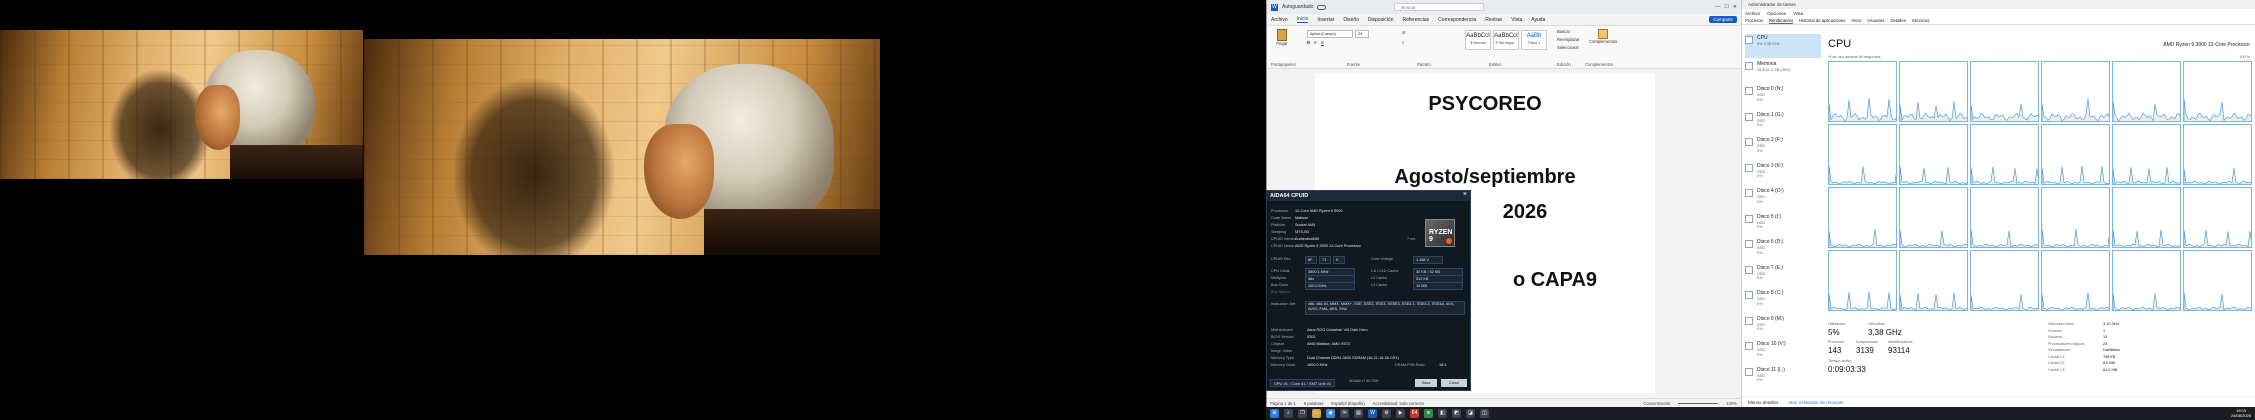 This screenshot has width=2255, height=420. What do you see at coordinates (1763, 402) in the screenshot?
I see `less-details-link: Menos detalles` at bounding box center [1763, 402].